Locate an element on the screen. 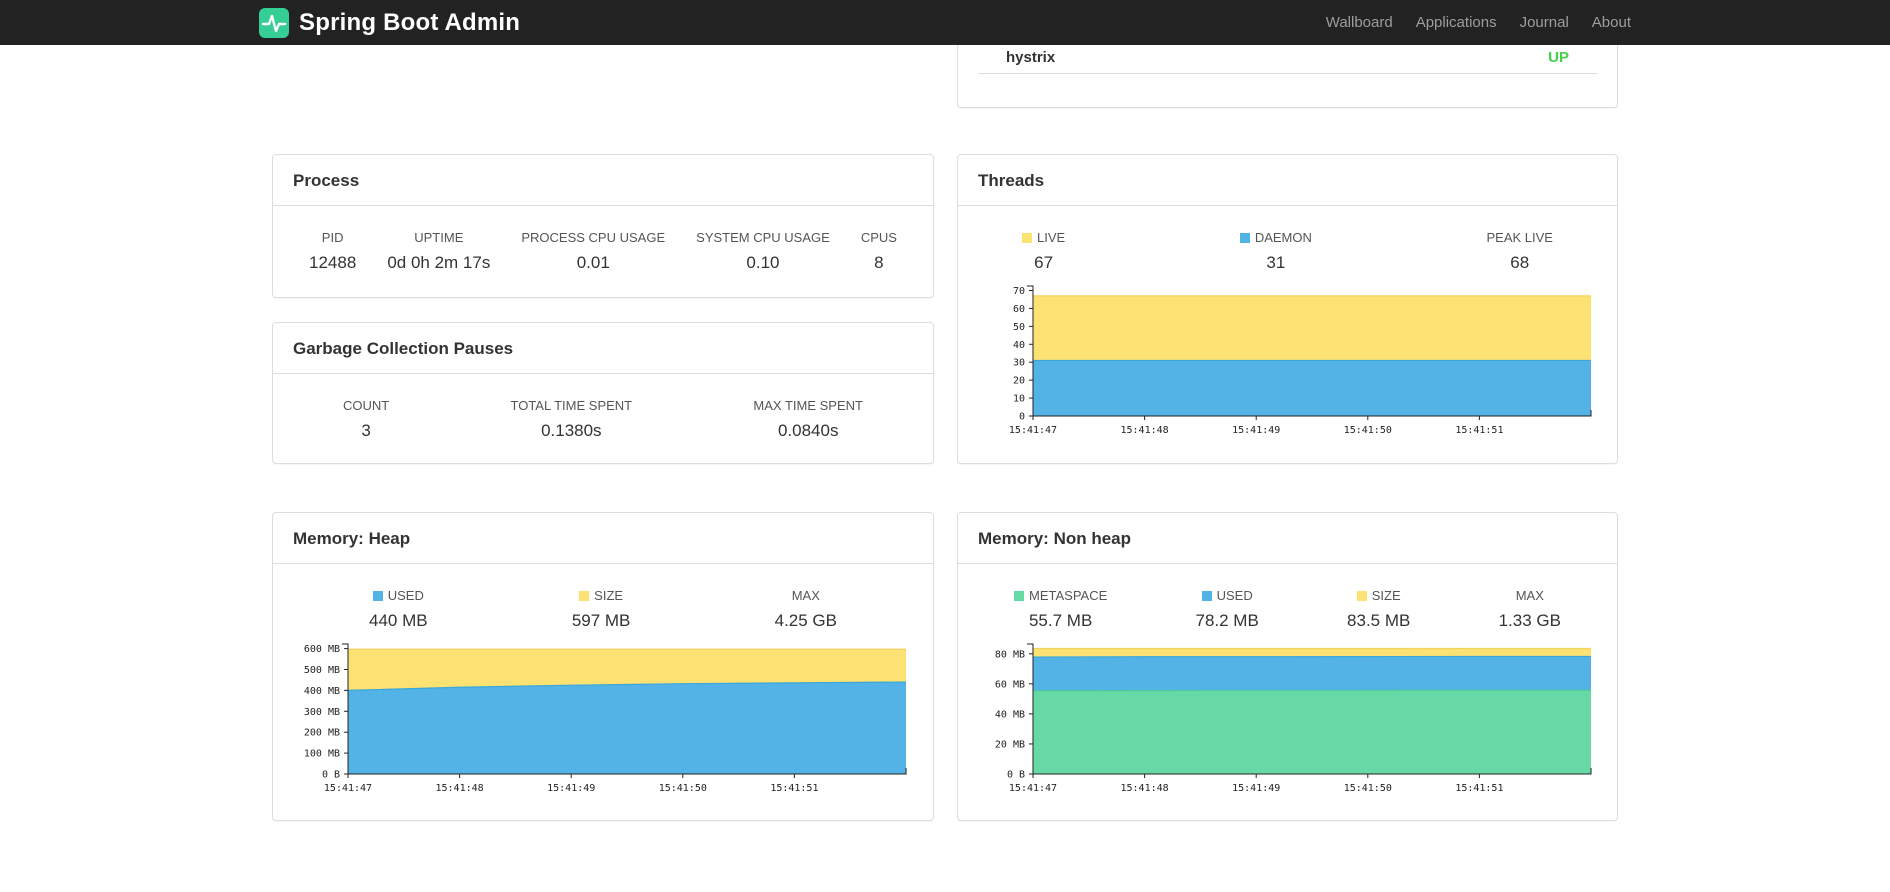  threads-card-title: Threads is located at coordinates (1287, 180).